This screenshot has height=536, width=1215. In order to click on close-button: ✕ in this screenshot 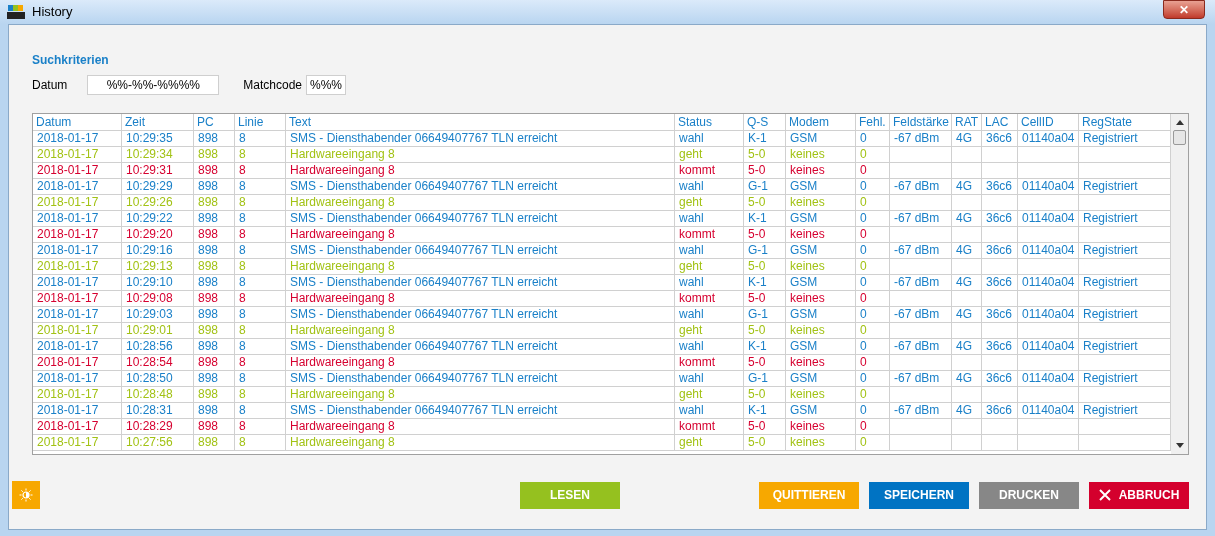, I will do `click(1184, 9)`.